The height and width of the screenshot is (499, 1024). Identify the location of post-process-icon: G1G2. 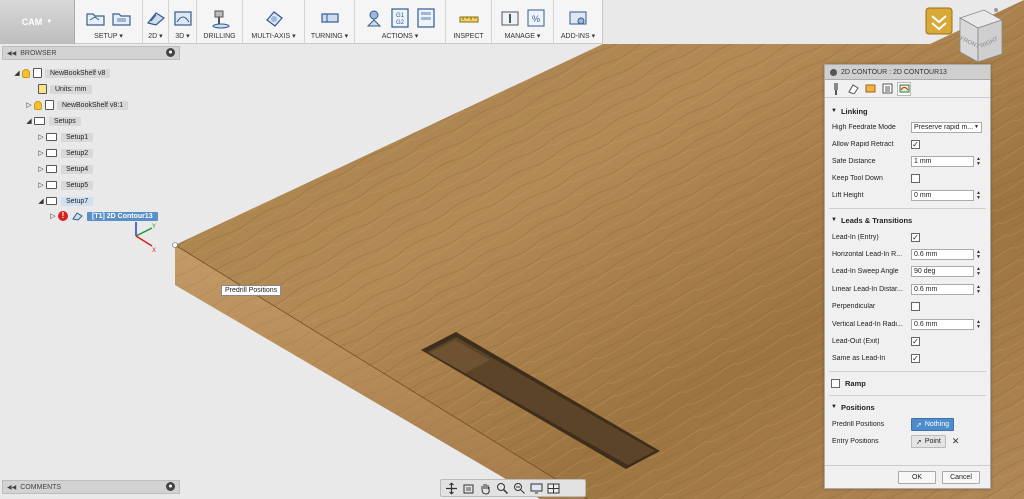
(400, 18).